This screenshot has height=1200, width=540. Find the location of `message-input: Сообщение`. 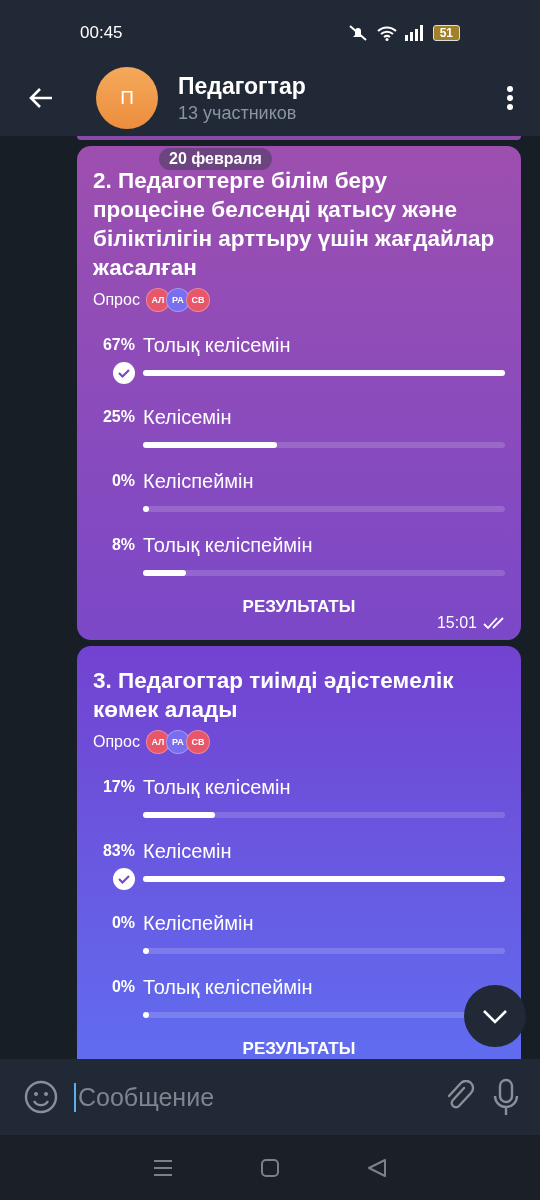

message-input: Сообщение is located at coordinates (251, 1097).